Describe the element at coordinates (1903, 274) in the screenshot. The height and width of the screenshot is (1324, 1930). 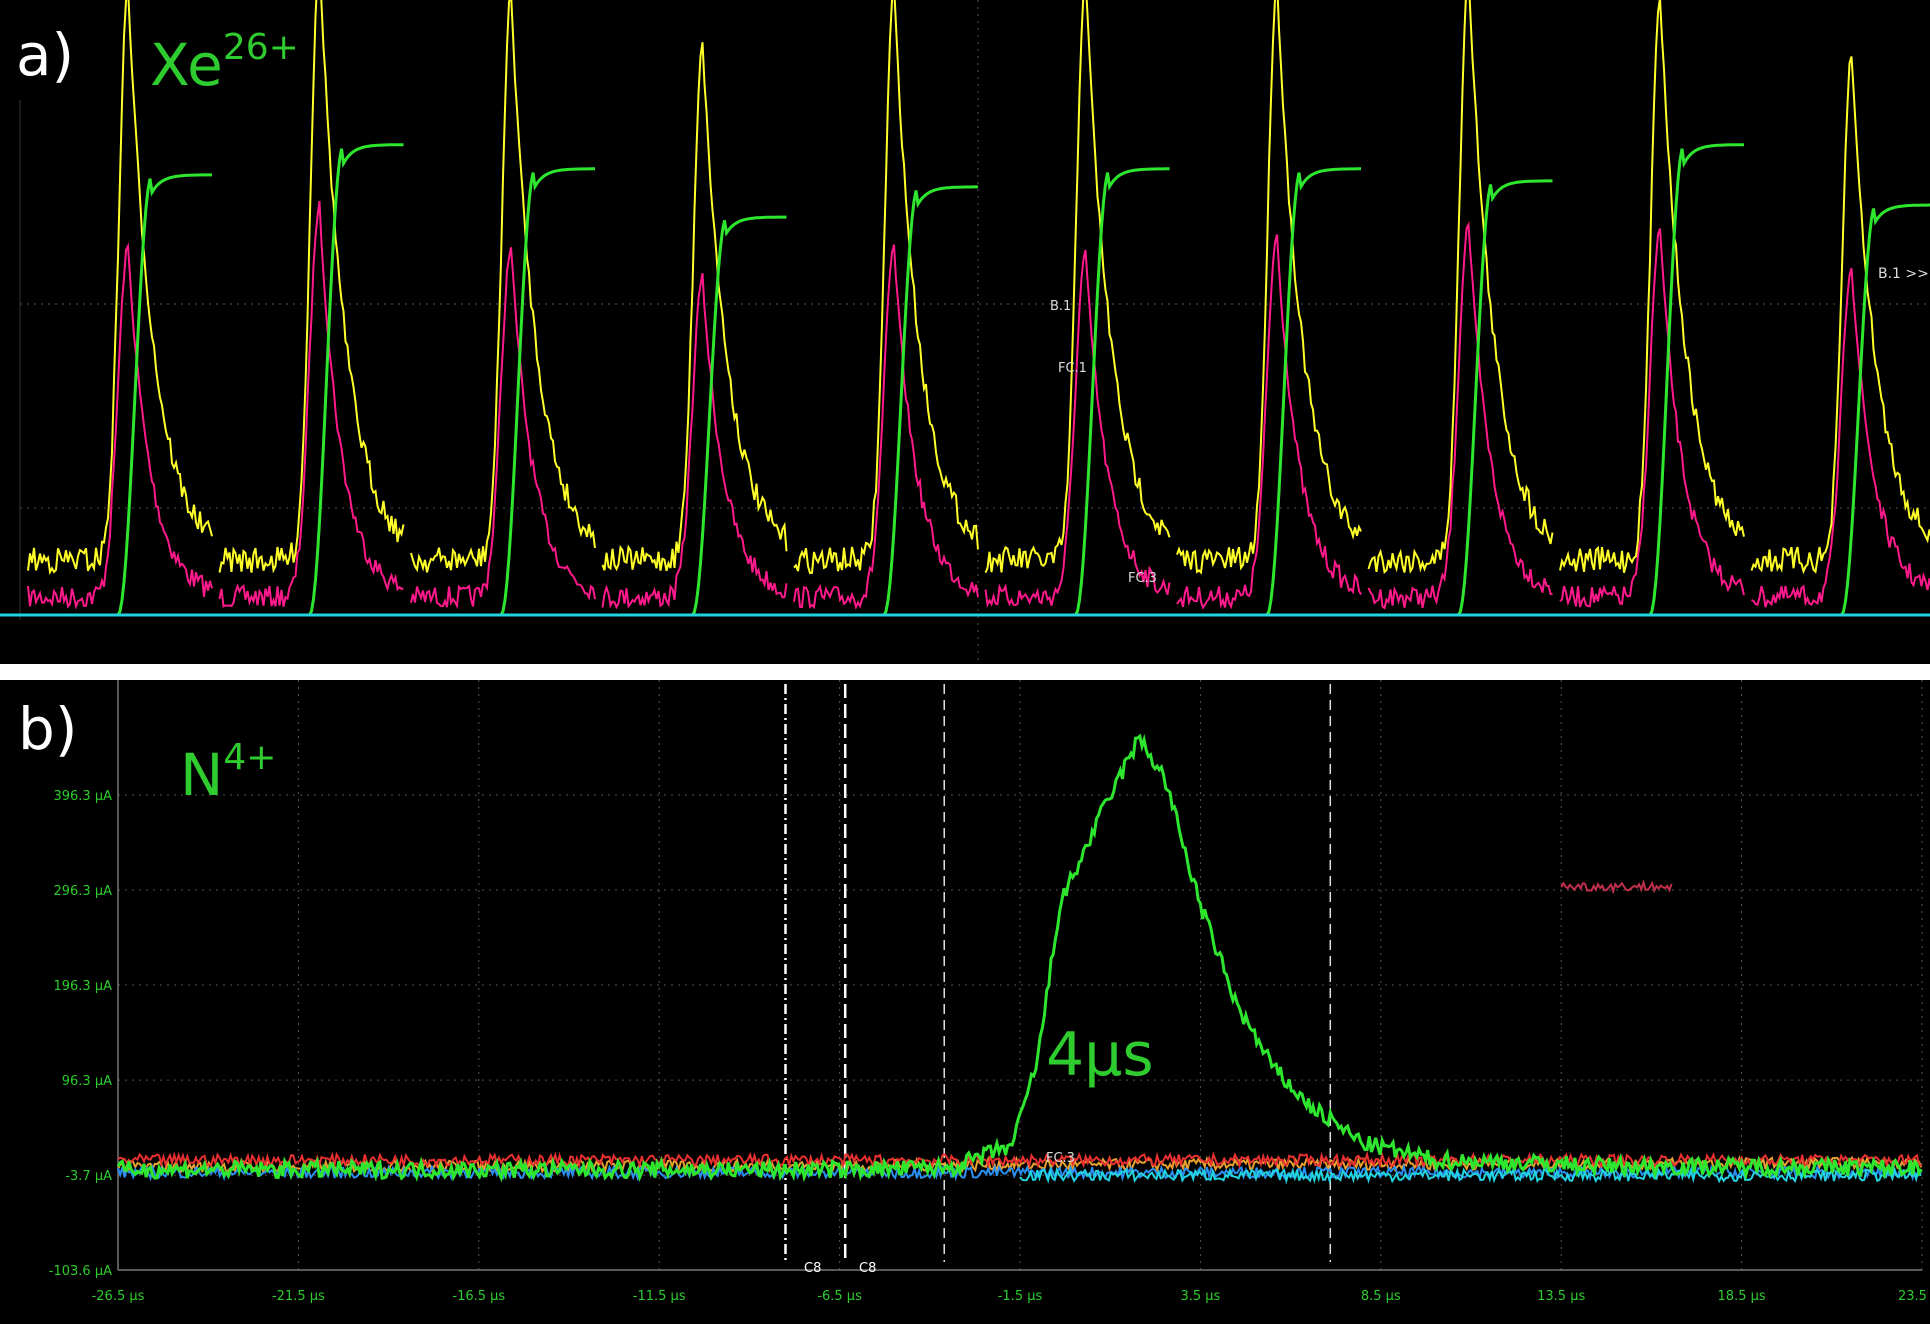
I see `marker-b1-right: B.1 >>` at that location.